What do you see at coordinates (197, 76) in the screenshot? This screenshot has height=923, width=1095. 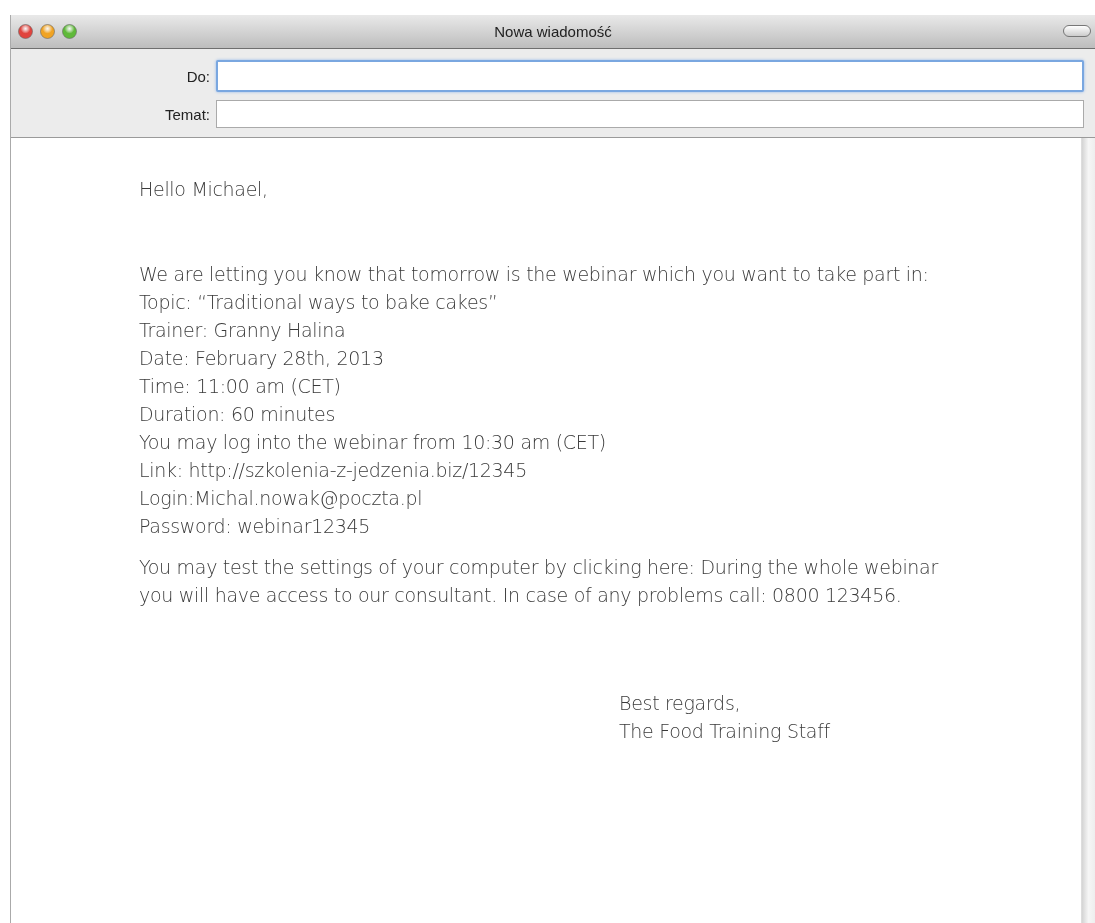 I see `field-label: Do:` at bounding box center [197, 76].